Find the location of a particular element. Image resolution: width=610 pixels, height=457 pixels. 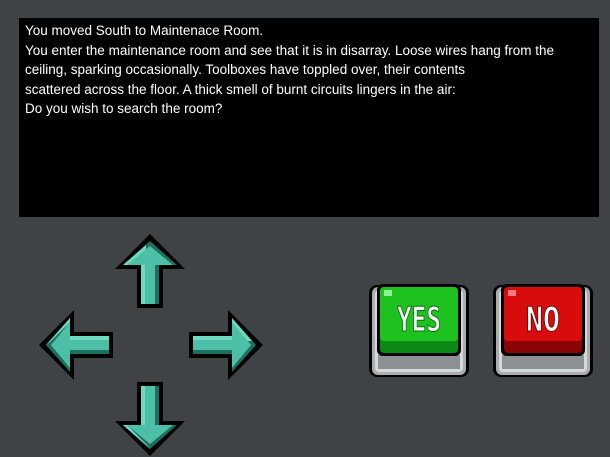

yes-label: YES is located at coordinates (419, 320).